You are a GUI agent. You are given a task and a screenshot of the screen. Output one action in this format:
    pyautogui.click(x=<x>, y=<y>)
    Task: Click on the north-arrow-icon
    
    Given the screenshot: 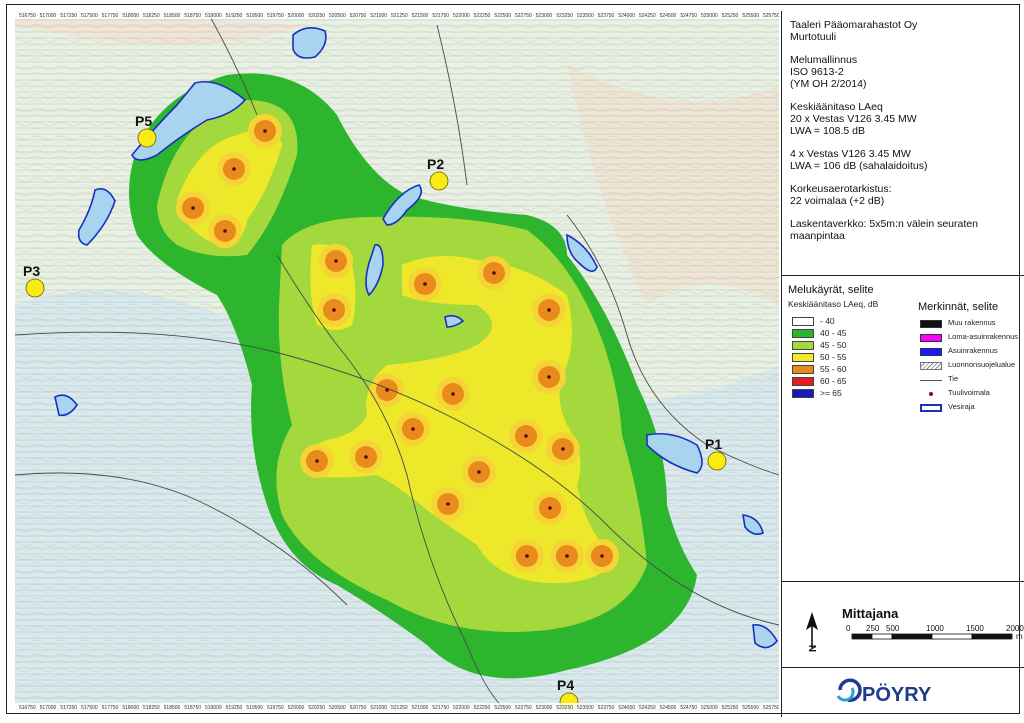 What is the action you would take?
    pyautogui.click(x=812, y=630)
    